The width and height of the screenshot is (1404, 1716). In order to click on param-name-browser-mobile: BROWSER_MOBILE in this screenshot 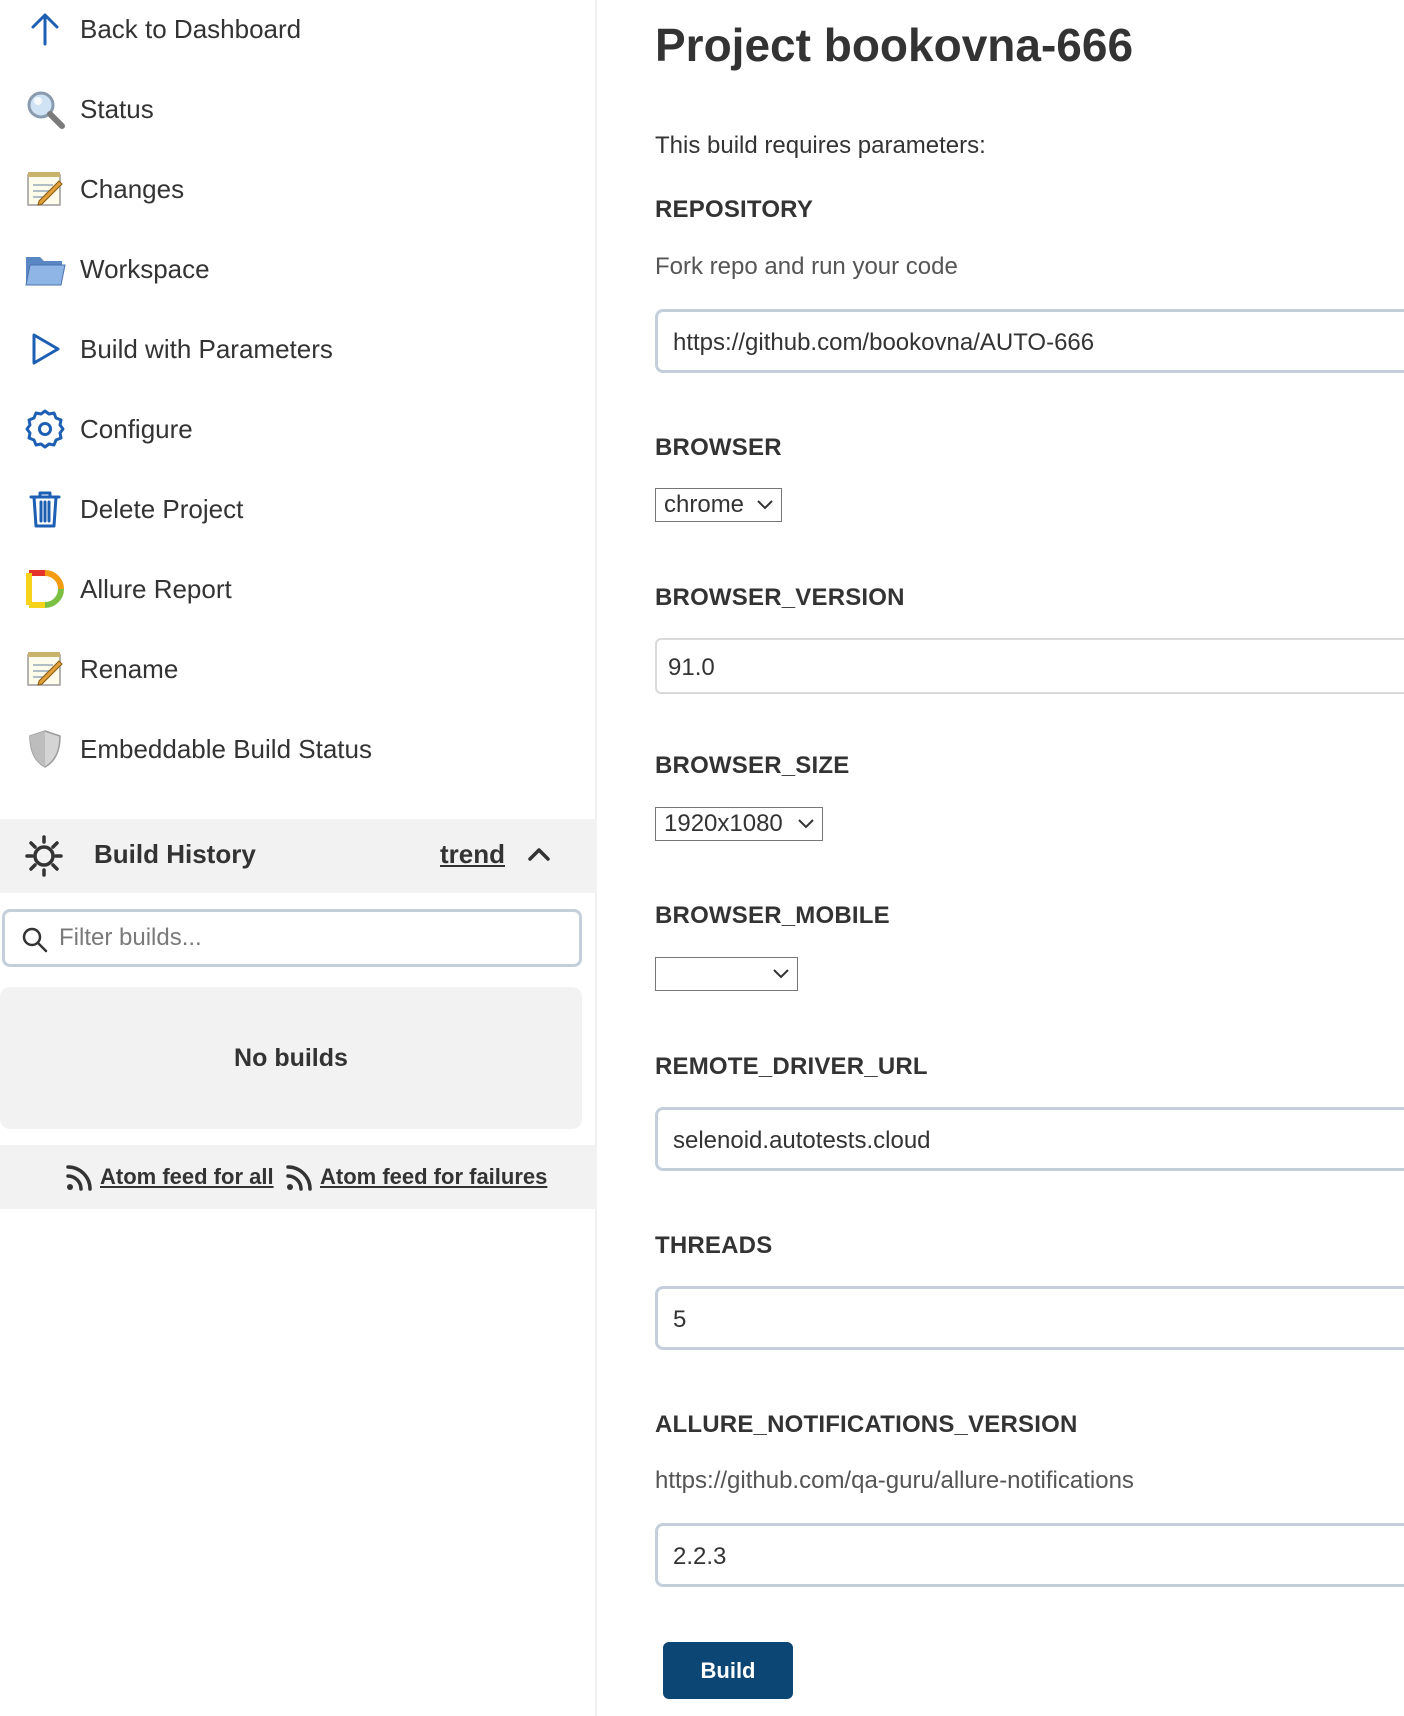, I will do `click(772, 915)`.